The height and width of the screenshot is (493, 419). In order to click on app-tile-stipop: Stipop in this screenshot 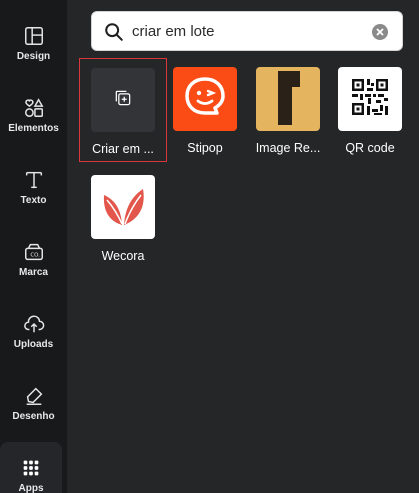, I will do `click(205, 107)`.